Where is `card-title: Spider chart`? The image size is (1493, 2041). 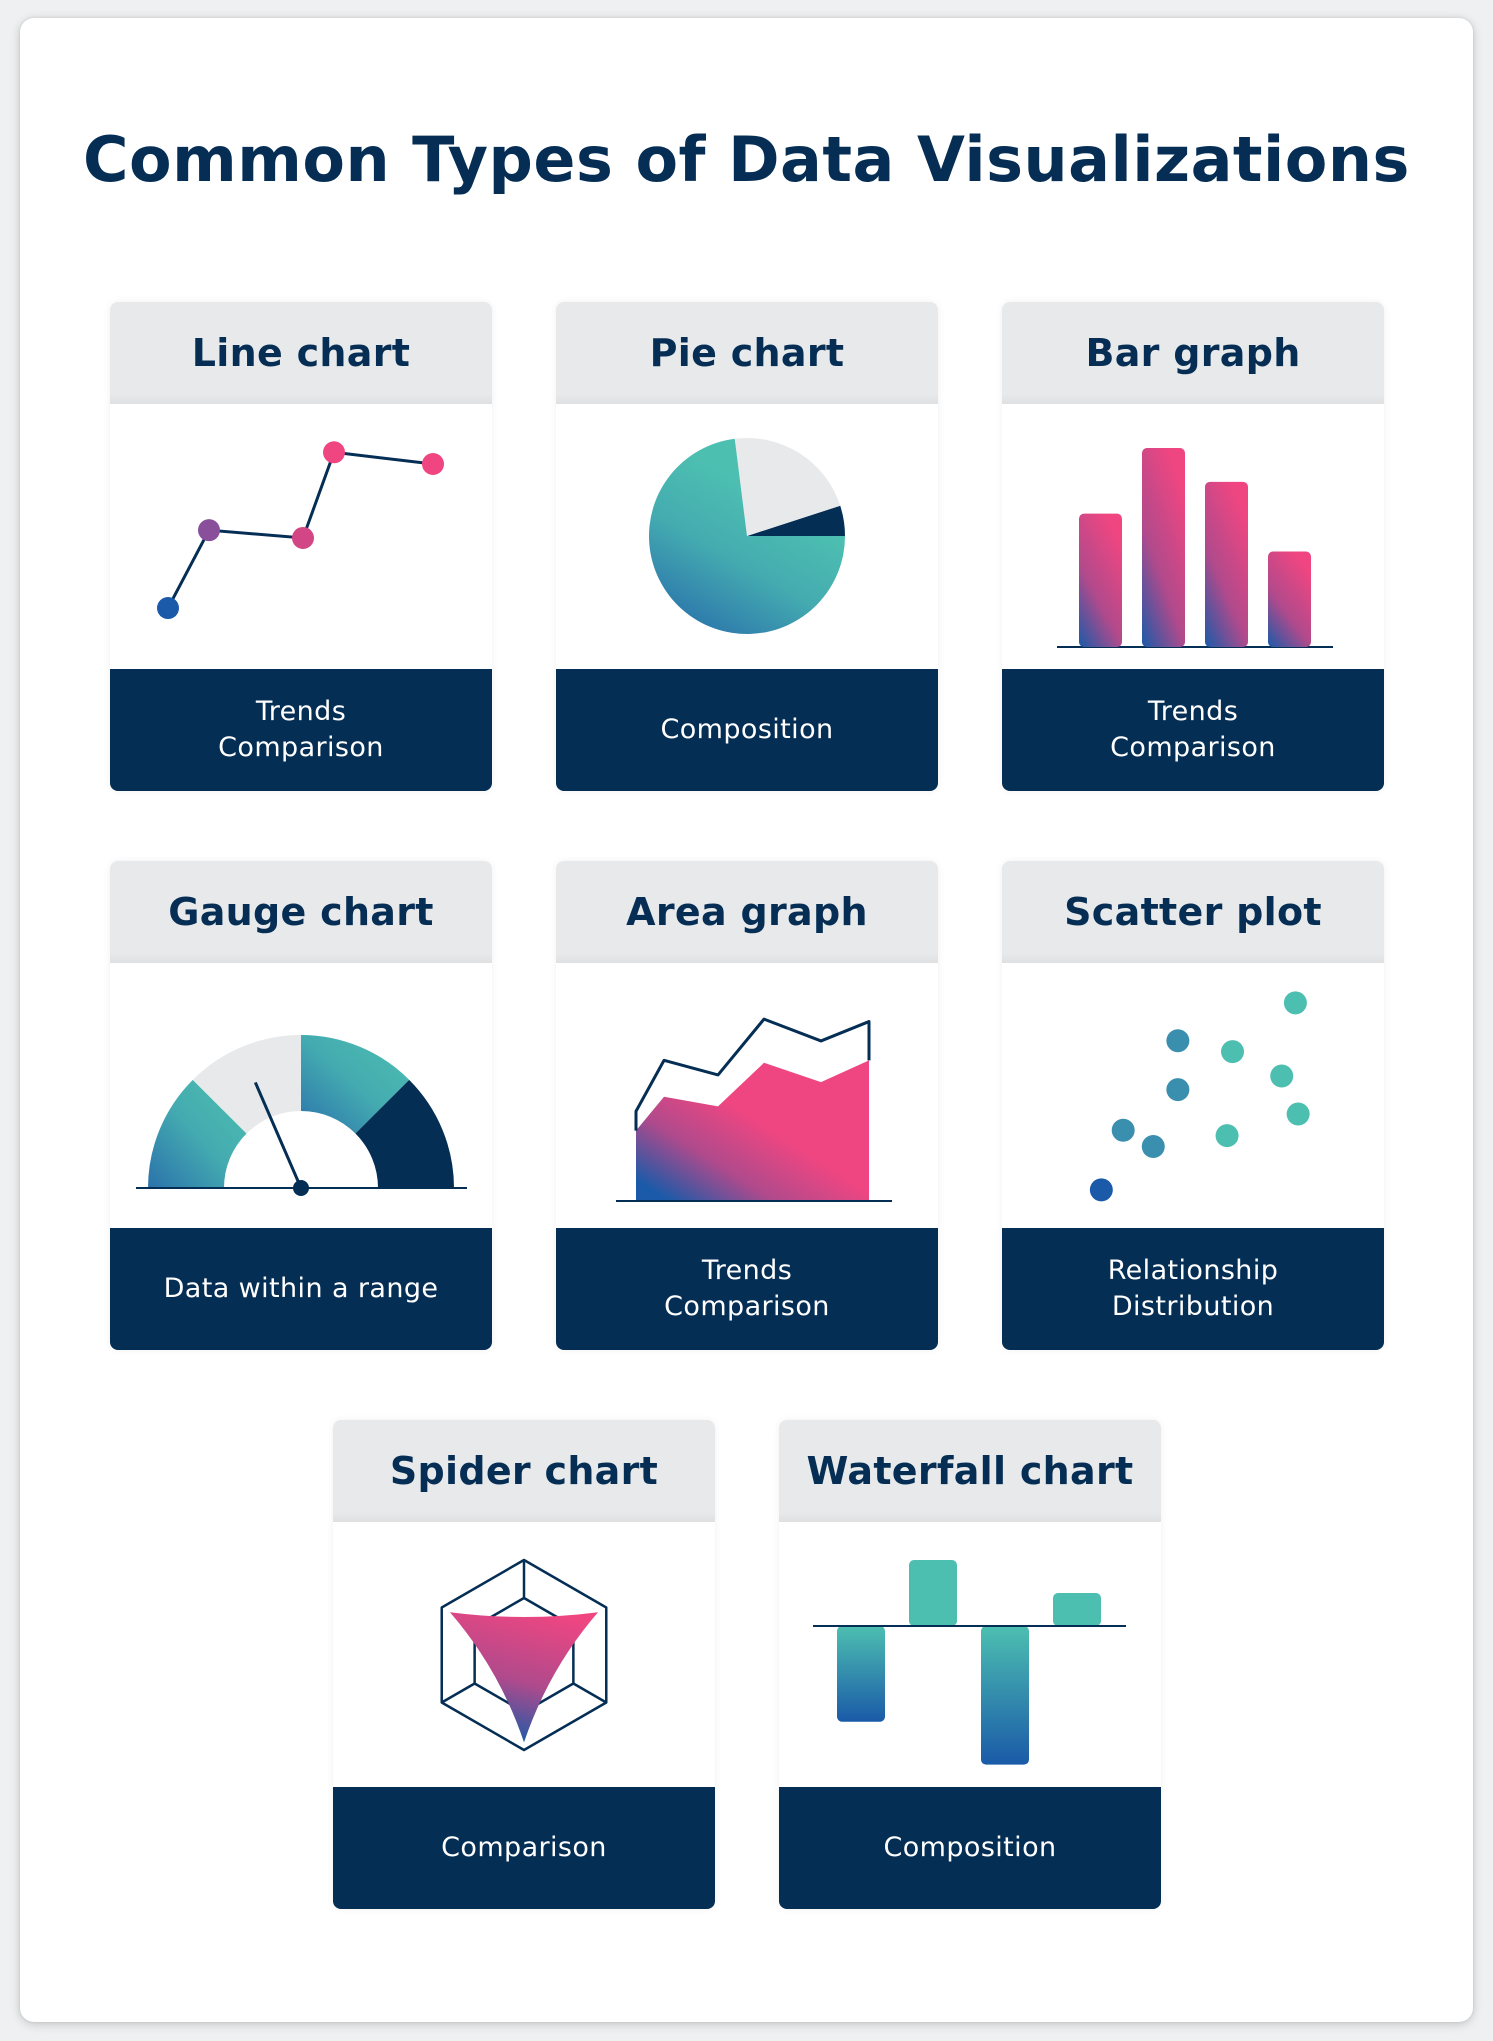
card-title: Spider chart is located at coordinates (524, 1471).